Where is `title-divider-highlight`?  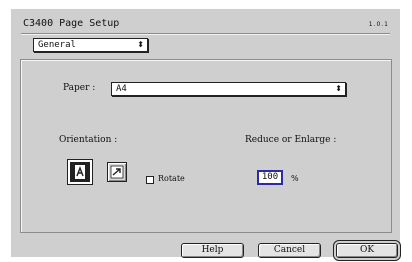 title-divider-highlight is located at coordinates (205, 34).